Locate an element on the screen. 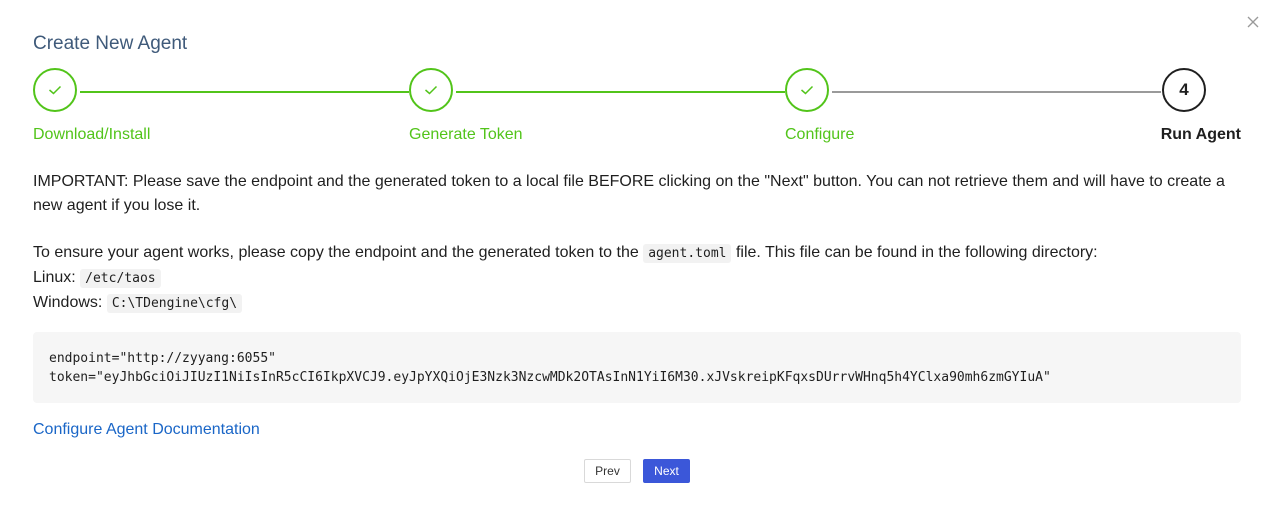 Image resolution: width=1277 pixels, height=519 pixels. step-2-circle is located at coordinates (431, 90).